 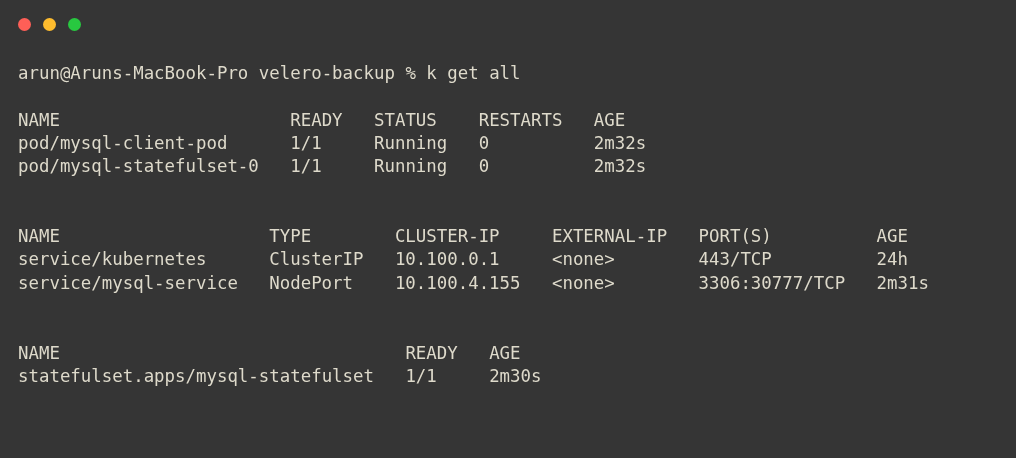 What do you see at coordinates (457, 283) in the screenshot?
I see `table-cell: 10.100.4.155` at bounding box center [457, 283].